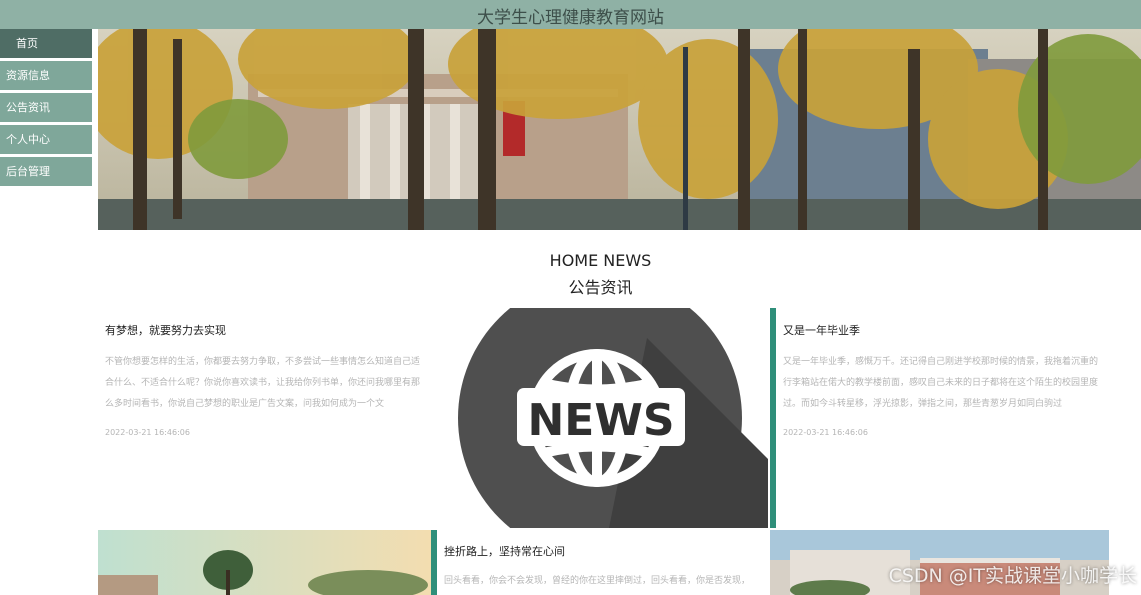 The width and height of the screenshot is (1141, 595). I want to click on sidebar-item-announcements: 公告资讯, so click(46, 107).